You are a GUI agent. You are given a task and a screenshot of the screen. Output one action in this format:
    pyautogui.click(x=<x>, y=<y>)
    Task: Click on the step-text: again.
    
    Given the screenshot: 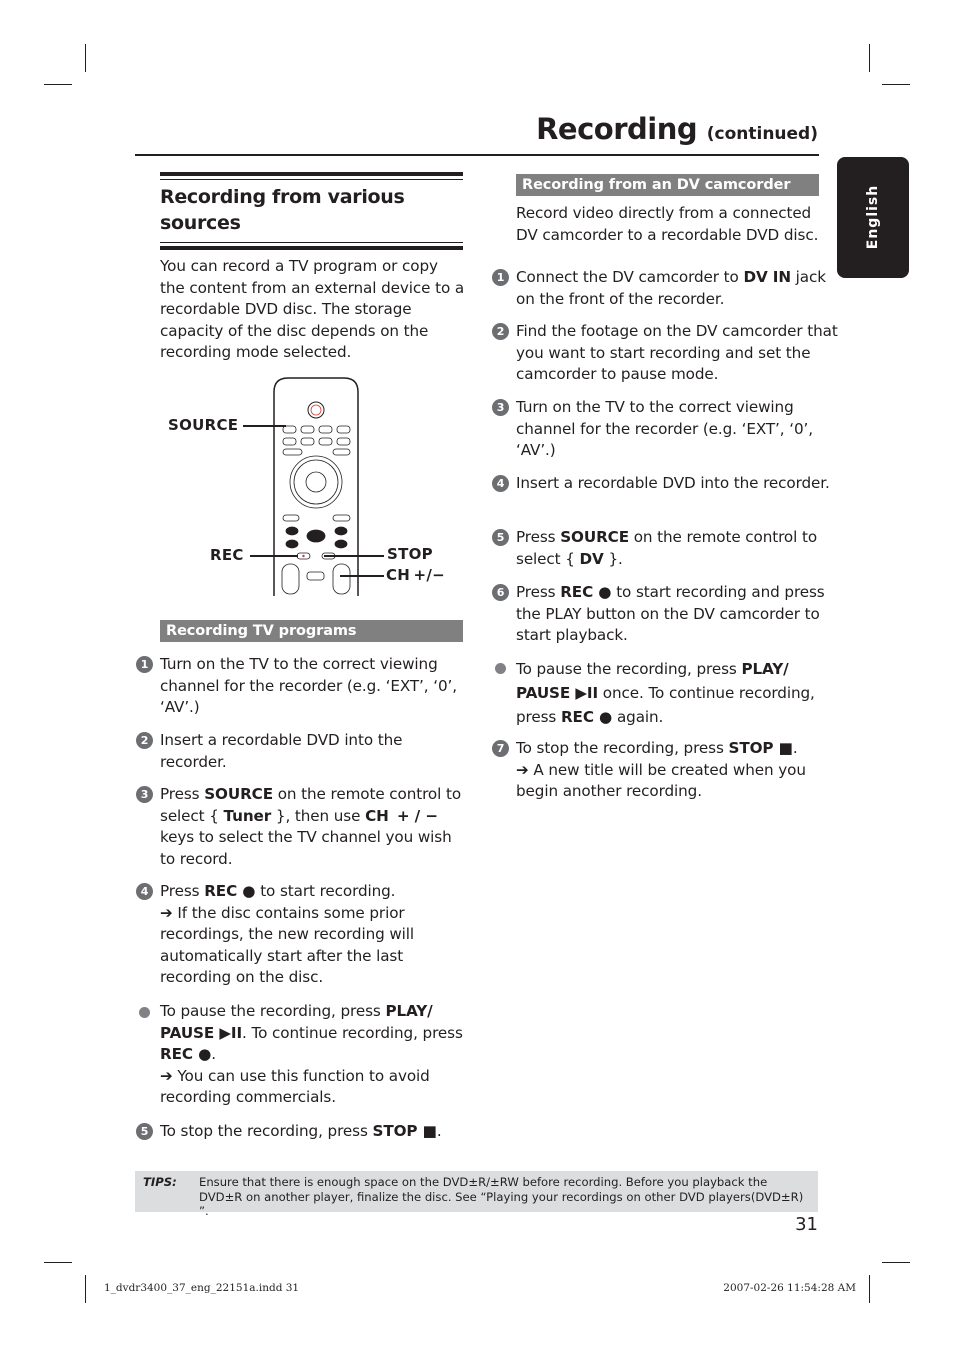 What is the action you would take?
    pyautogui.click(x=638, y=717)
    